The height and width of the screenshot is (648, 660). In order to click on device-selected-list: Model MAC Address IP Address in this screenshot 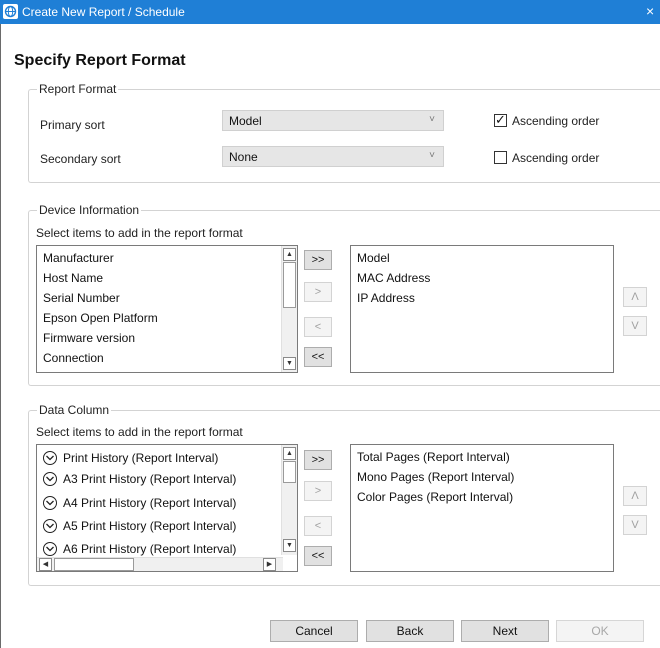, I will do `click(482, 309)`.